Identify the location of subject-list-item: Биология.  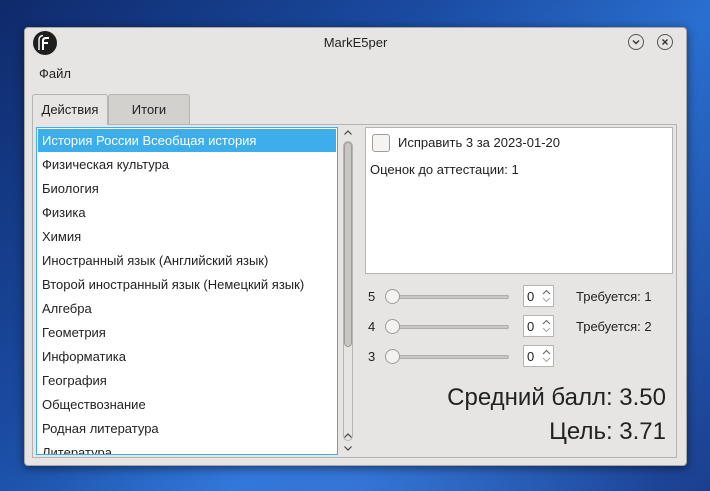
(187, 188).